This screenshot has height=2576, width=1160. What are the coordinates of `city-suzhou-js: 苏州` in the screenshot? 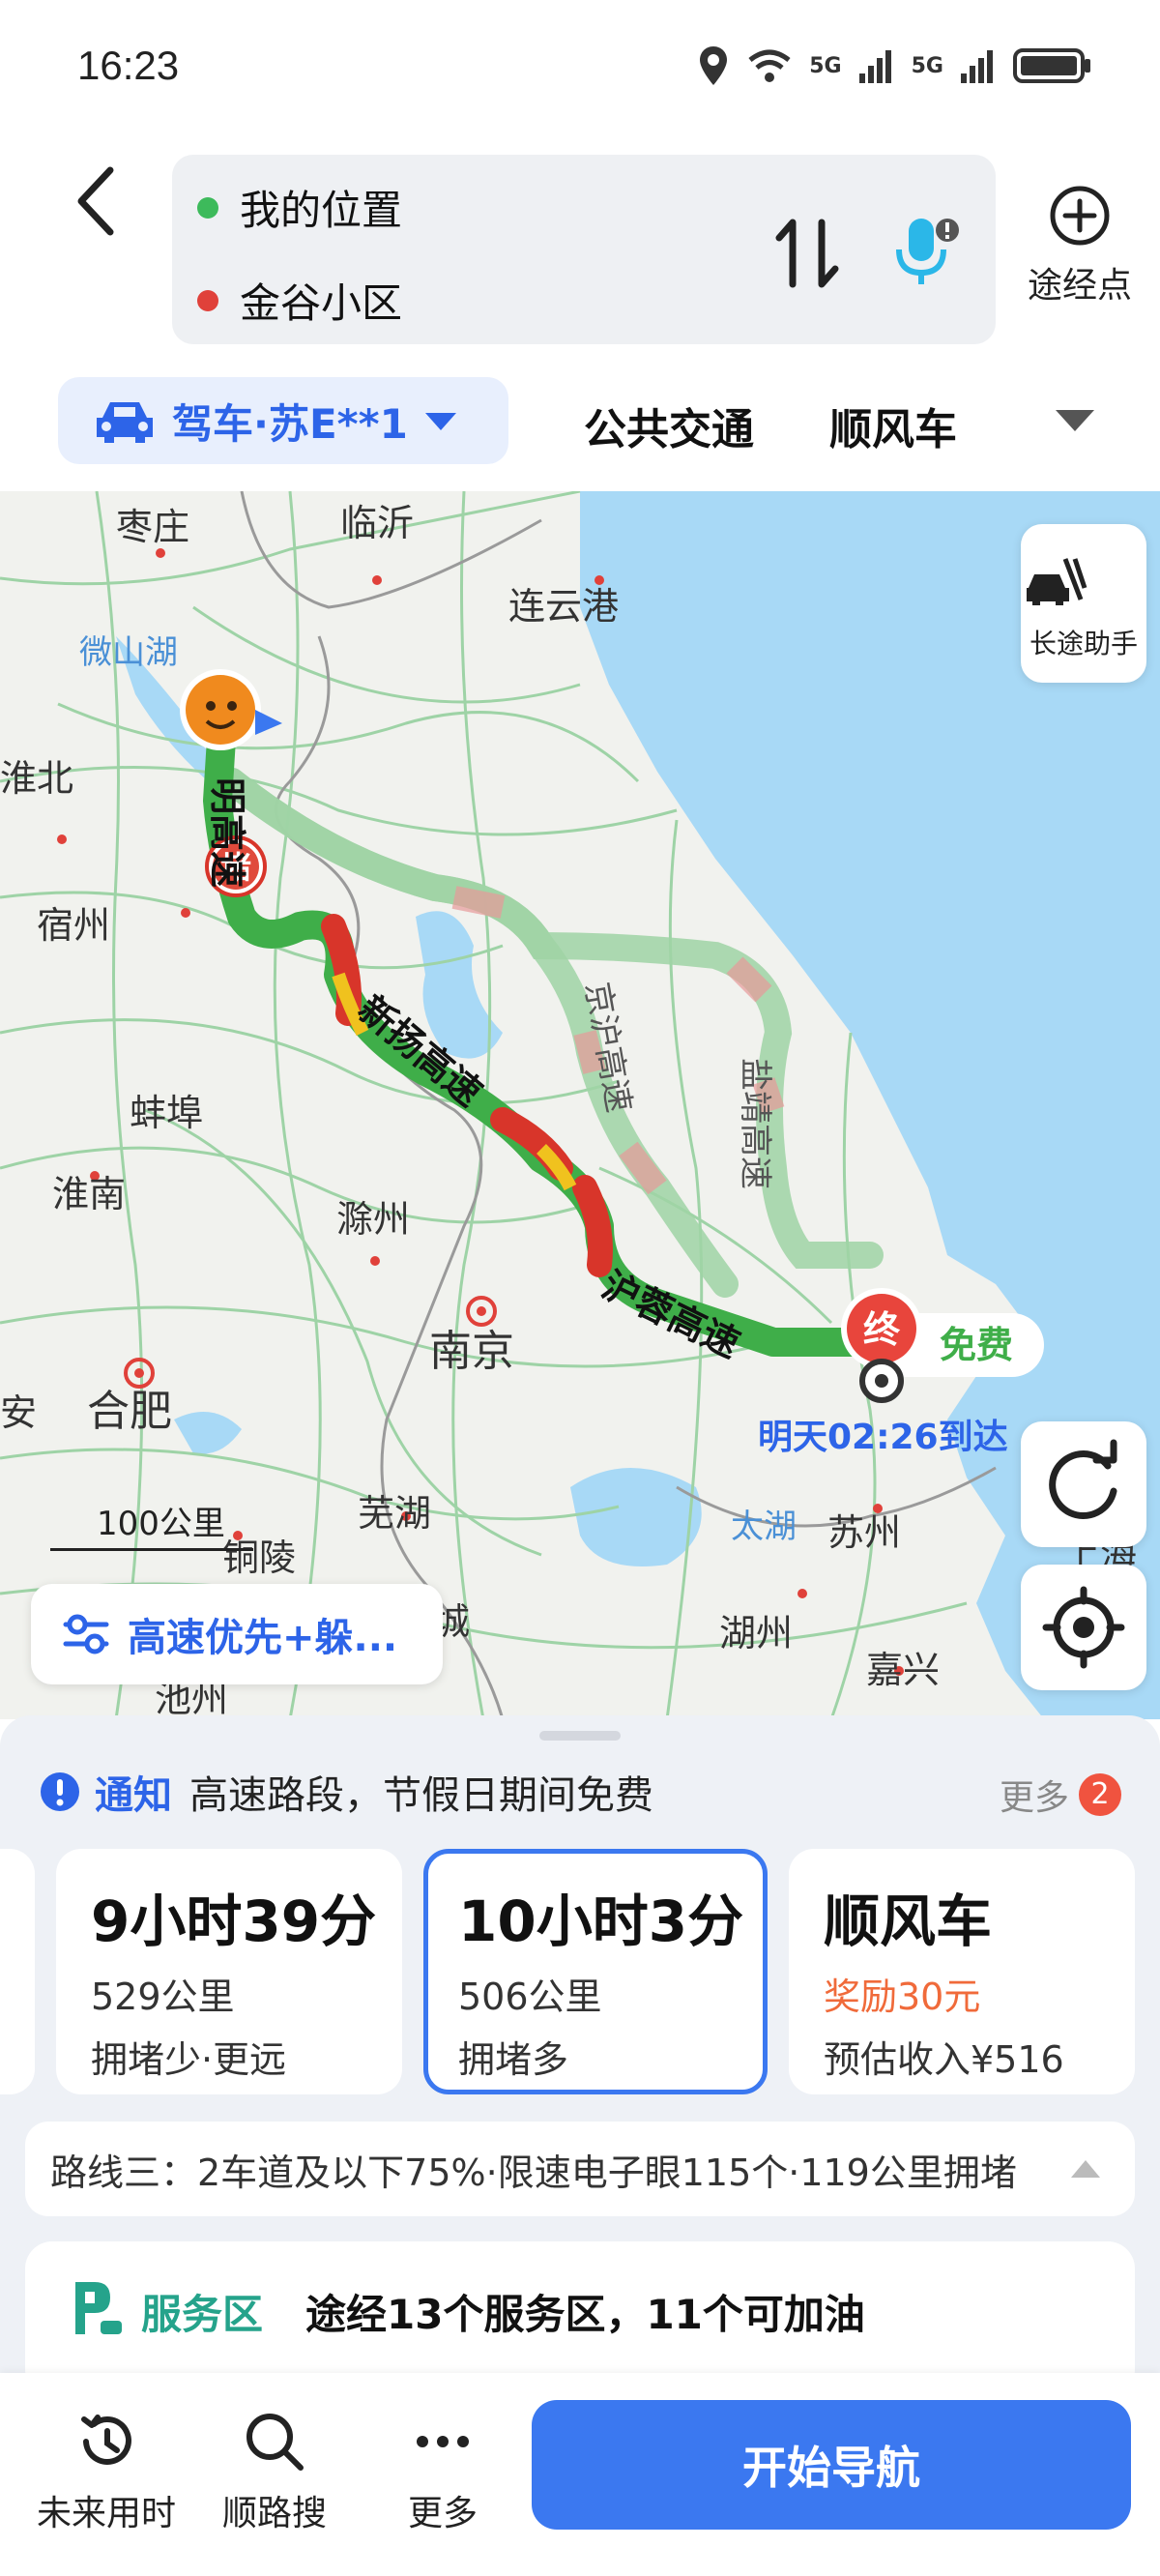 It's located at (864, 1532).